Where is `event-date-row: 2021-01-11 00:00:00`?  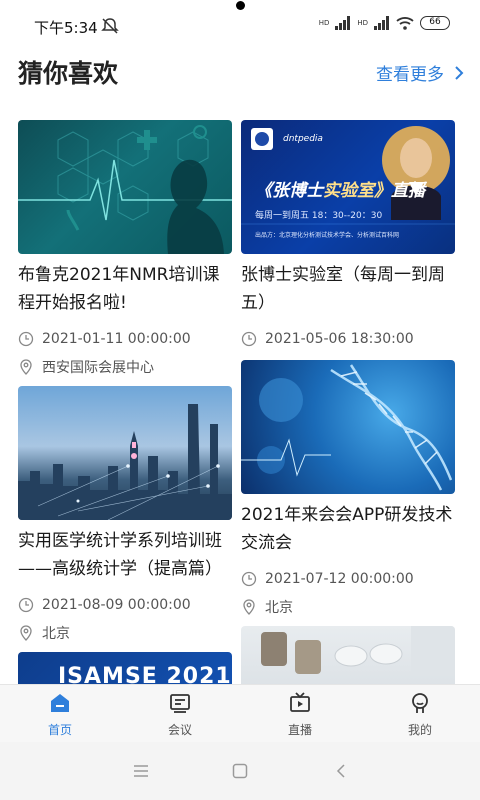 event-date-row: 2021-01-11 00:00:00 is located at coordinates (125, 339).